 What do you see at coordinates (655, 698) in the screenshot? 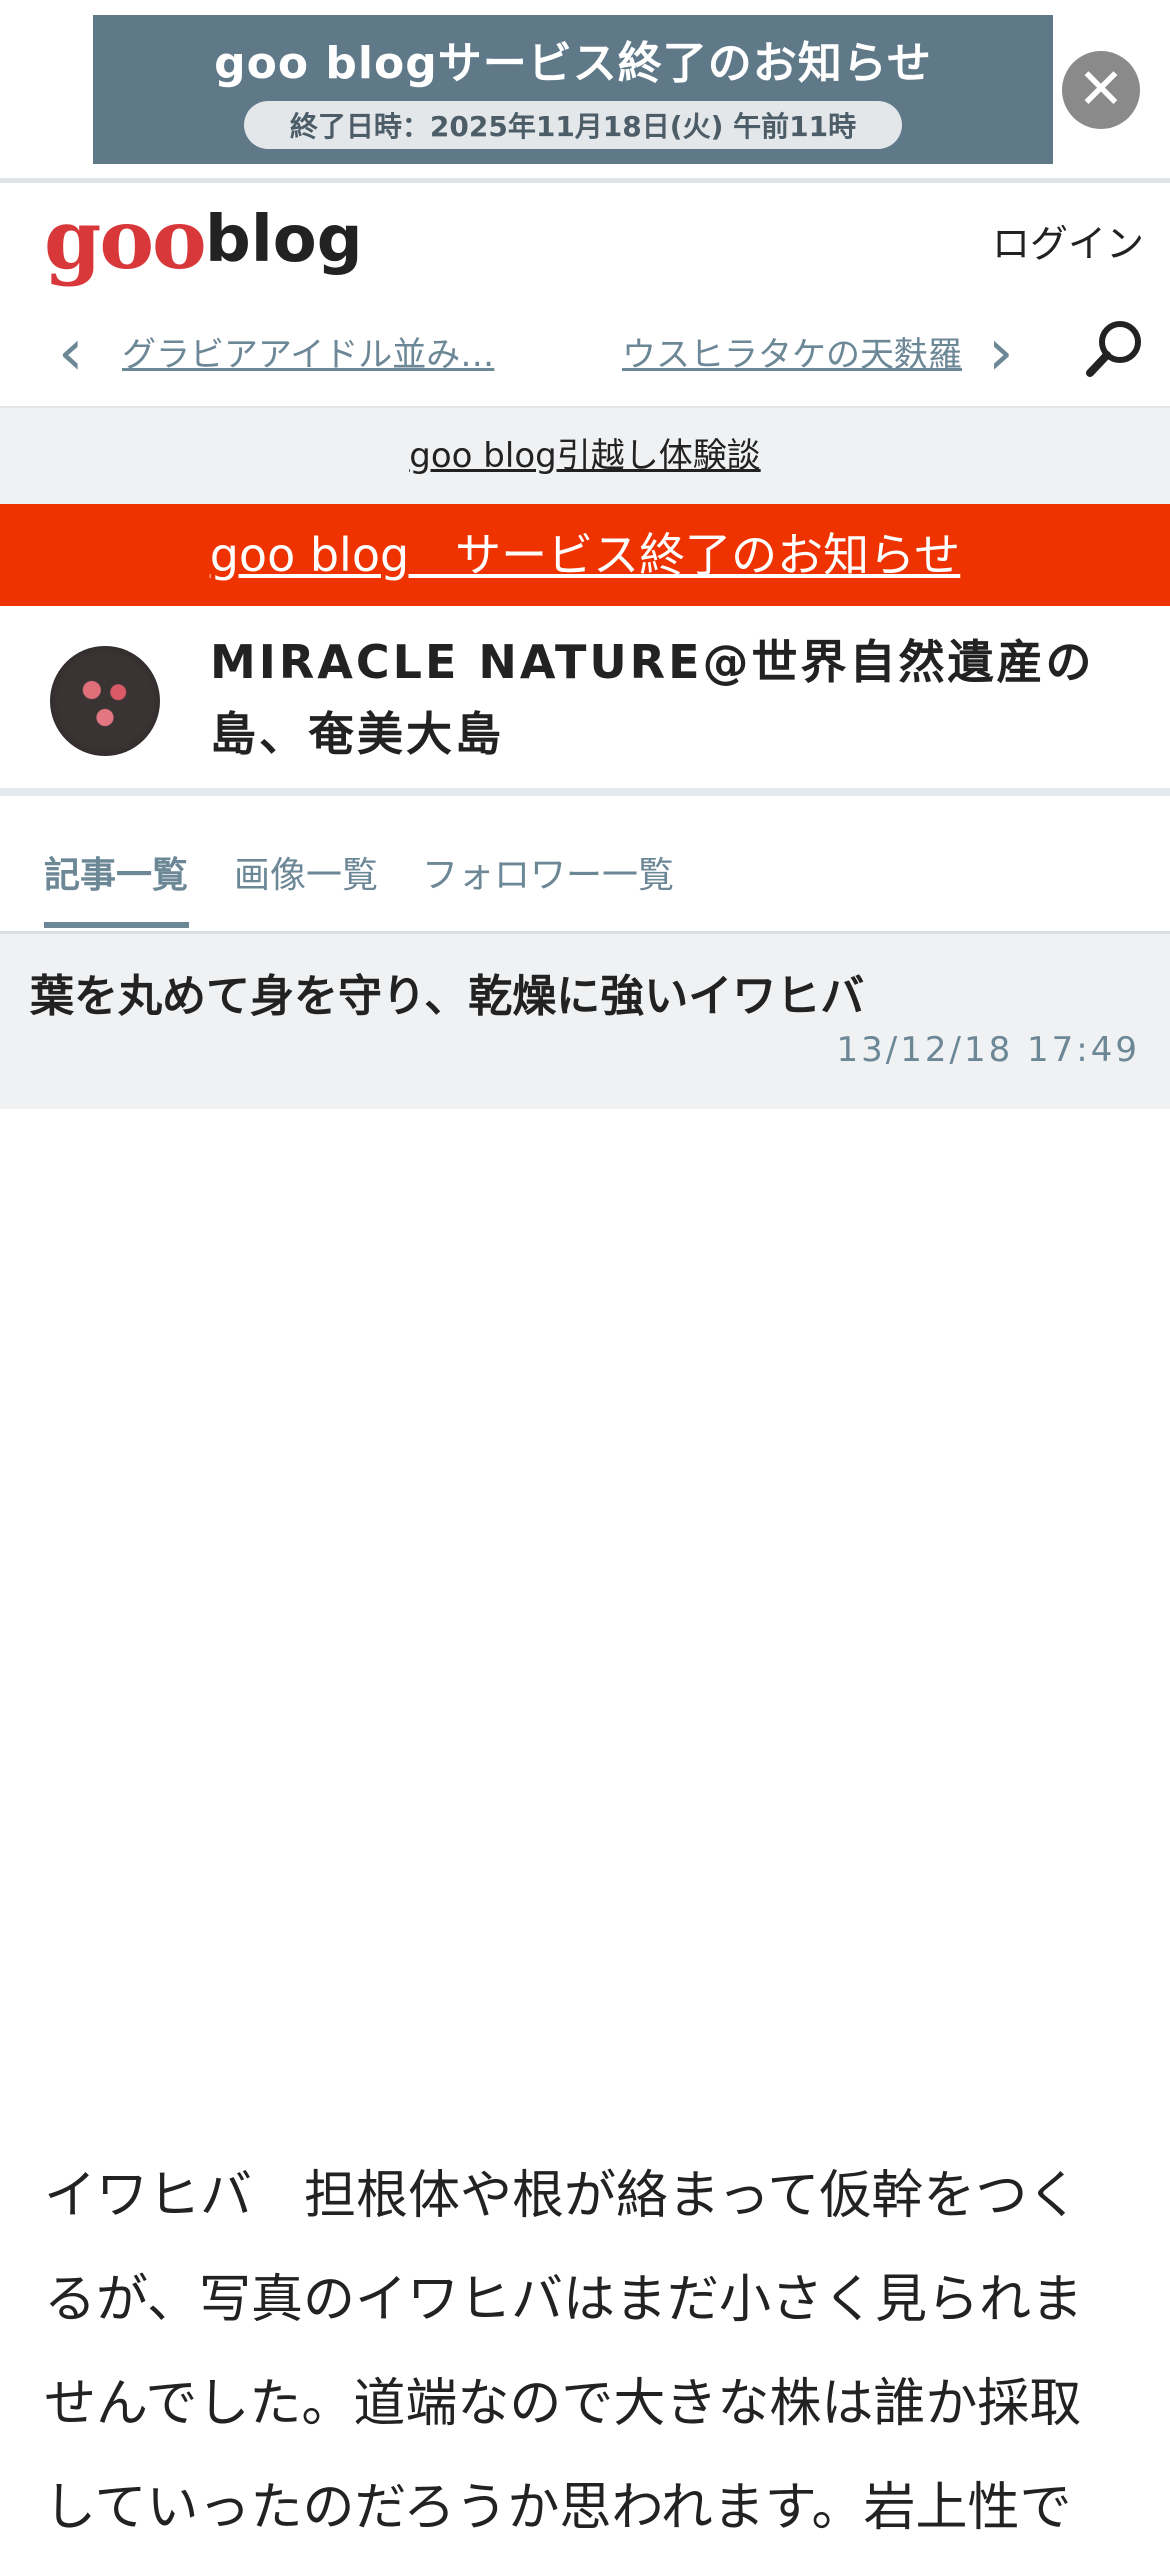
I see `blog-title: MIRACLE NATURE@世界自然遺産の島、奄美大島` at bounding box center [655, 698].